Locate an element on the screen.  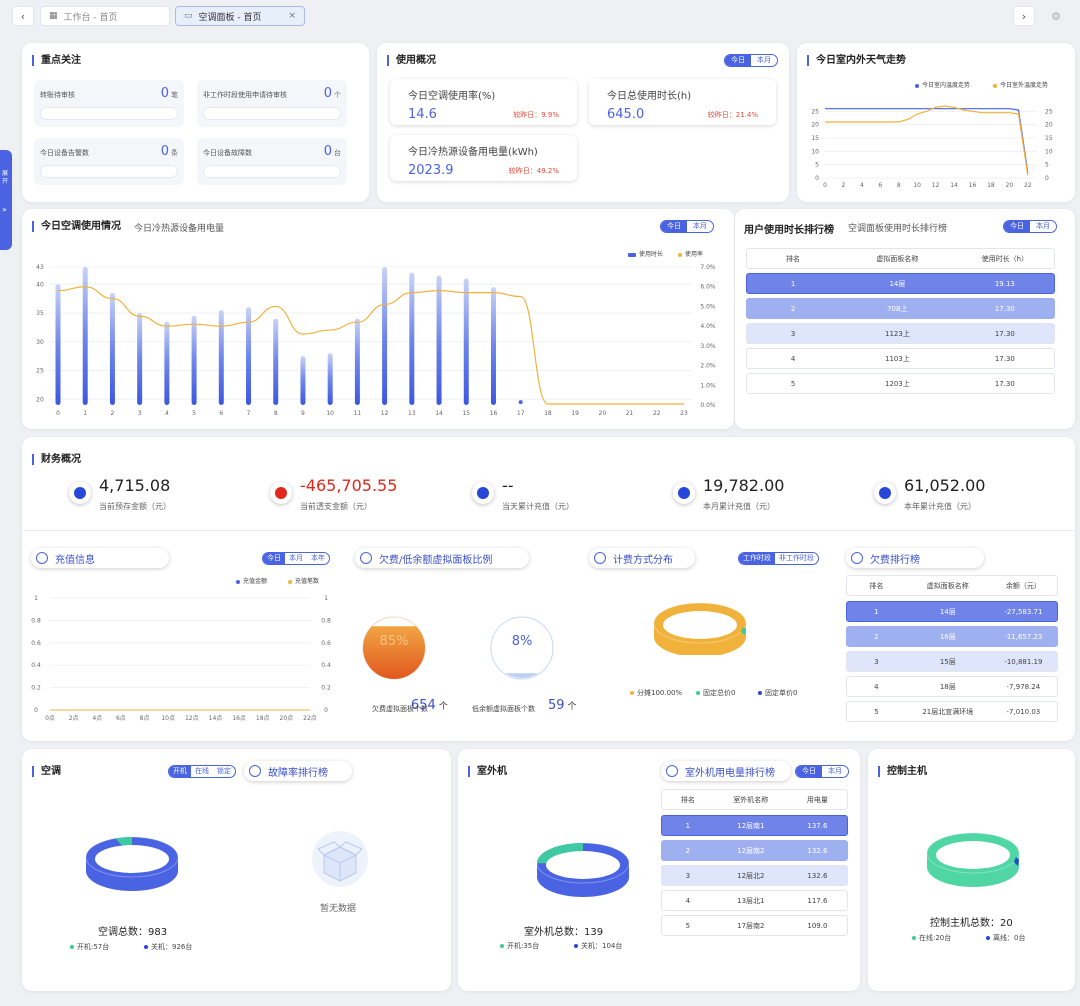
ac-status-toggle: 开机 在线 锁定 is located at coordinates (202, 771).